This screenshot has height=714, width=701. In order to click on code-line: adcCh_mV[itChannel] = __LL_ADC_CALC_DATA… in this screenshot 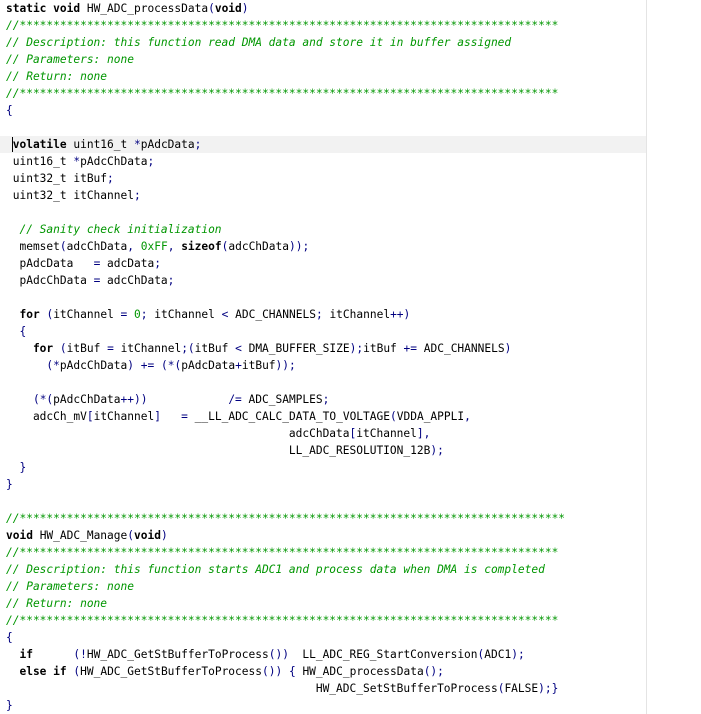, I will do `click(326, 416)`.